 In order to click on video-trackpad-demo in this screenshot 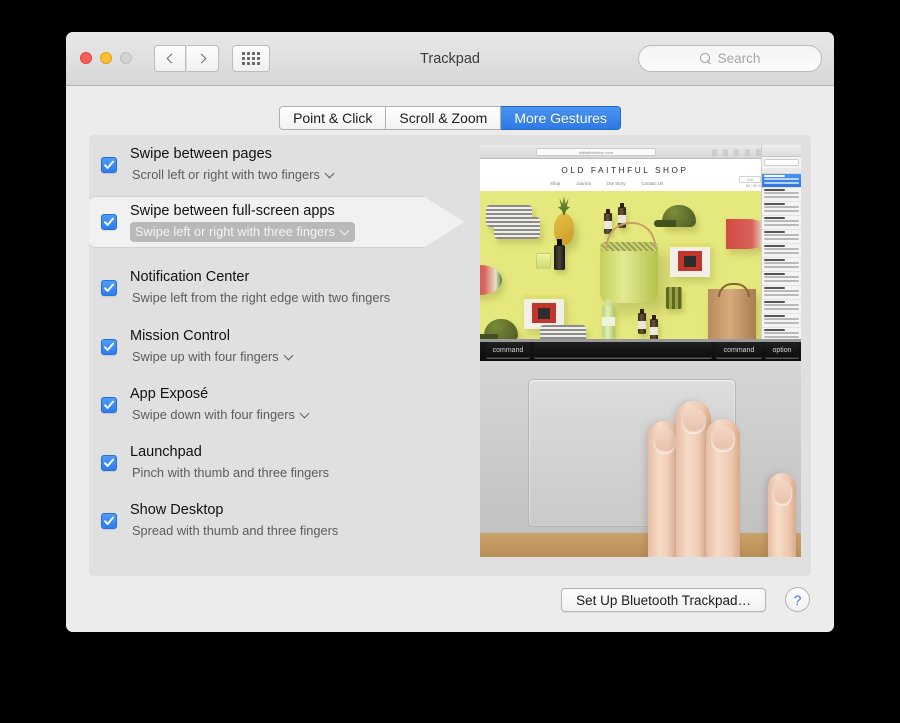, I will do `click(640, 459)`.